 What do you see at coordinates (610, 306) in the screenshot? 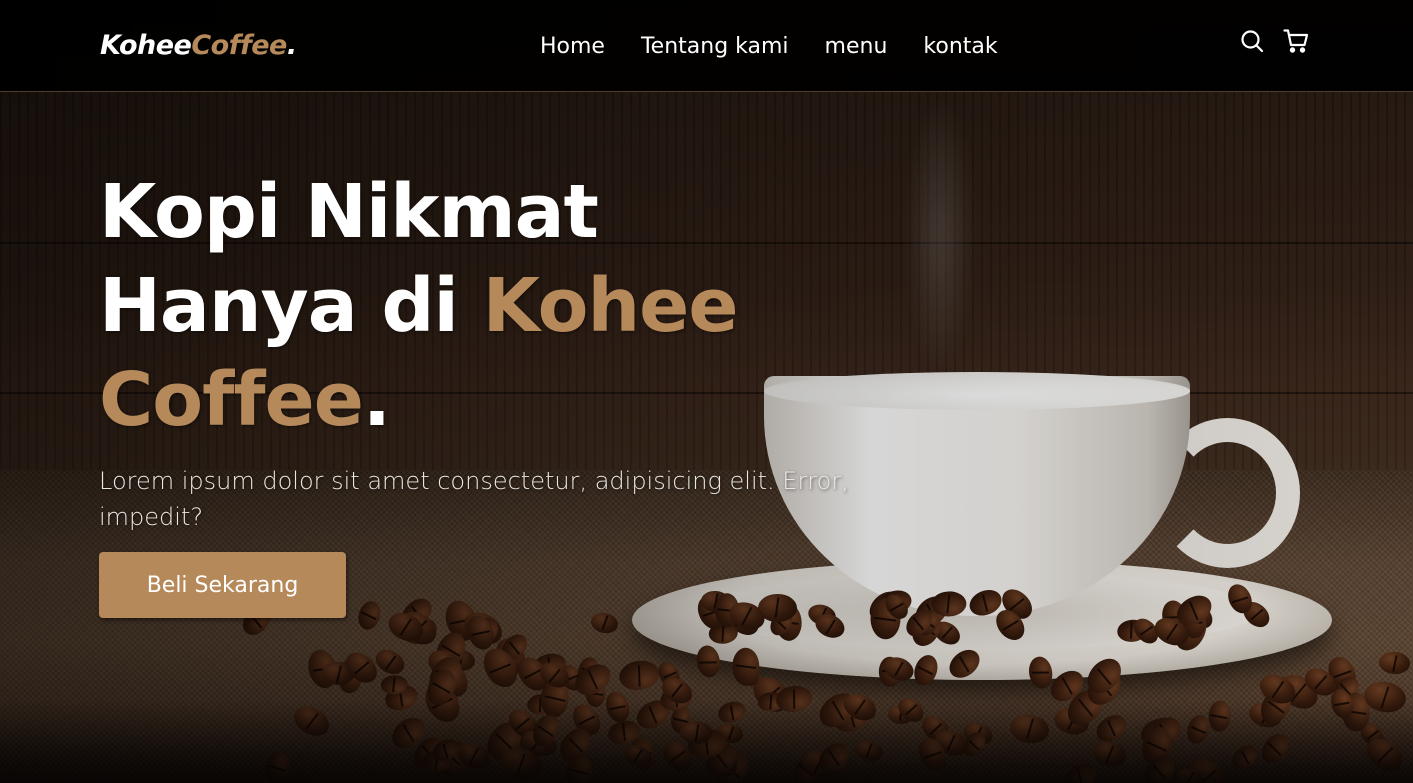
I see `hero-title-accent-kohee: Kohee` at bounding box center [610, 306].